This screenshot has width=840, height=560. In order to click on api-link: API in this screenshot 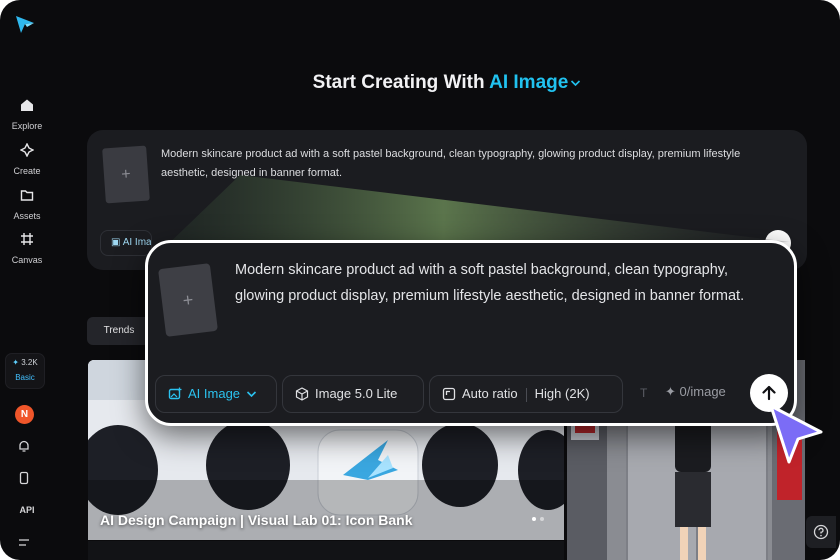, I will do `click(27, 510)`.